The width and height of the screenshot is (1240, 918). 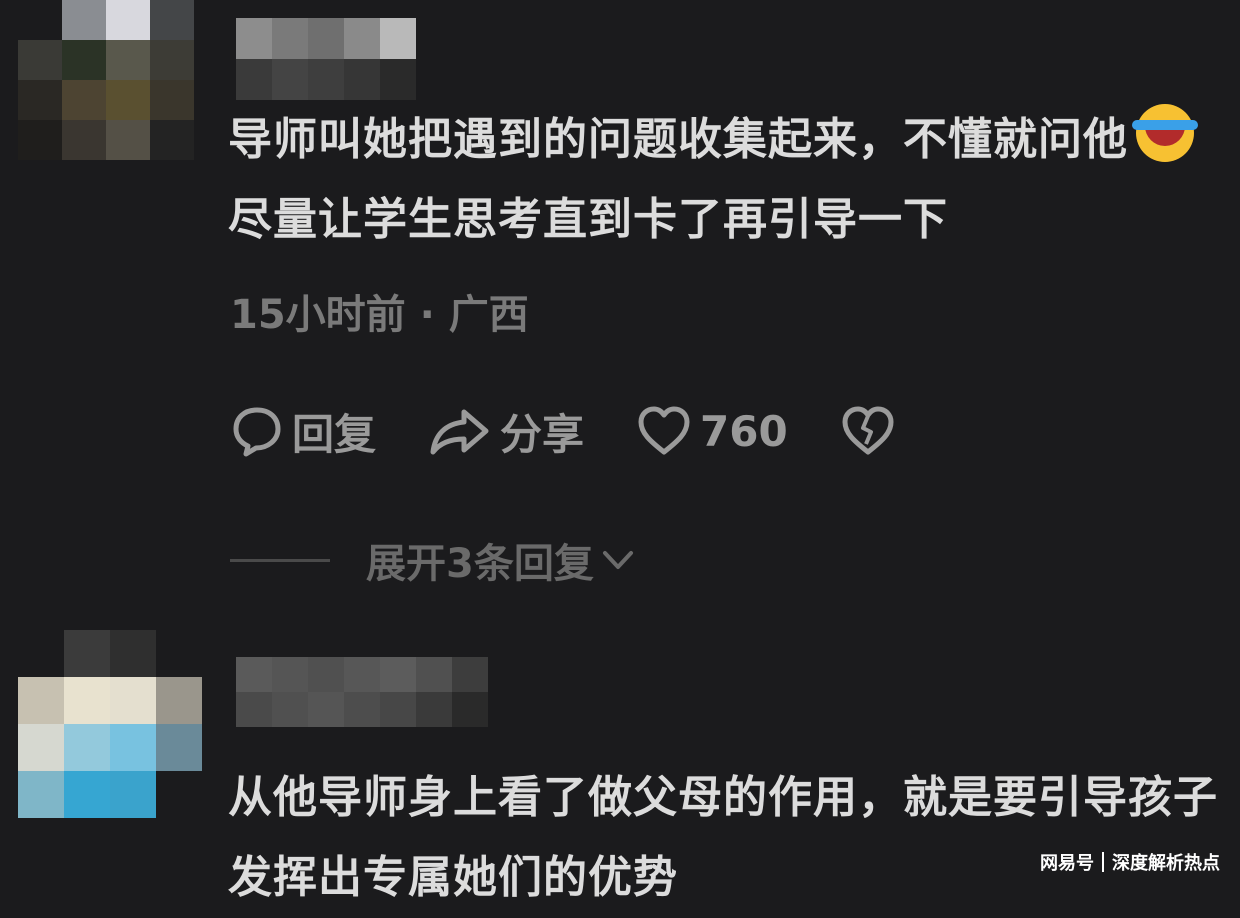 I want to click on comment-text-part2: 尽量让学生思考直到卡了再引导一下, so click(x=588, y=219).